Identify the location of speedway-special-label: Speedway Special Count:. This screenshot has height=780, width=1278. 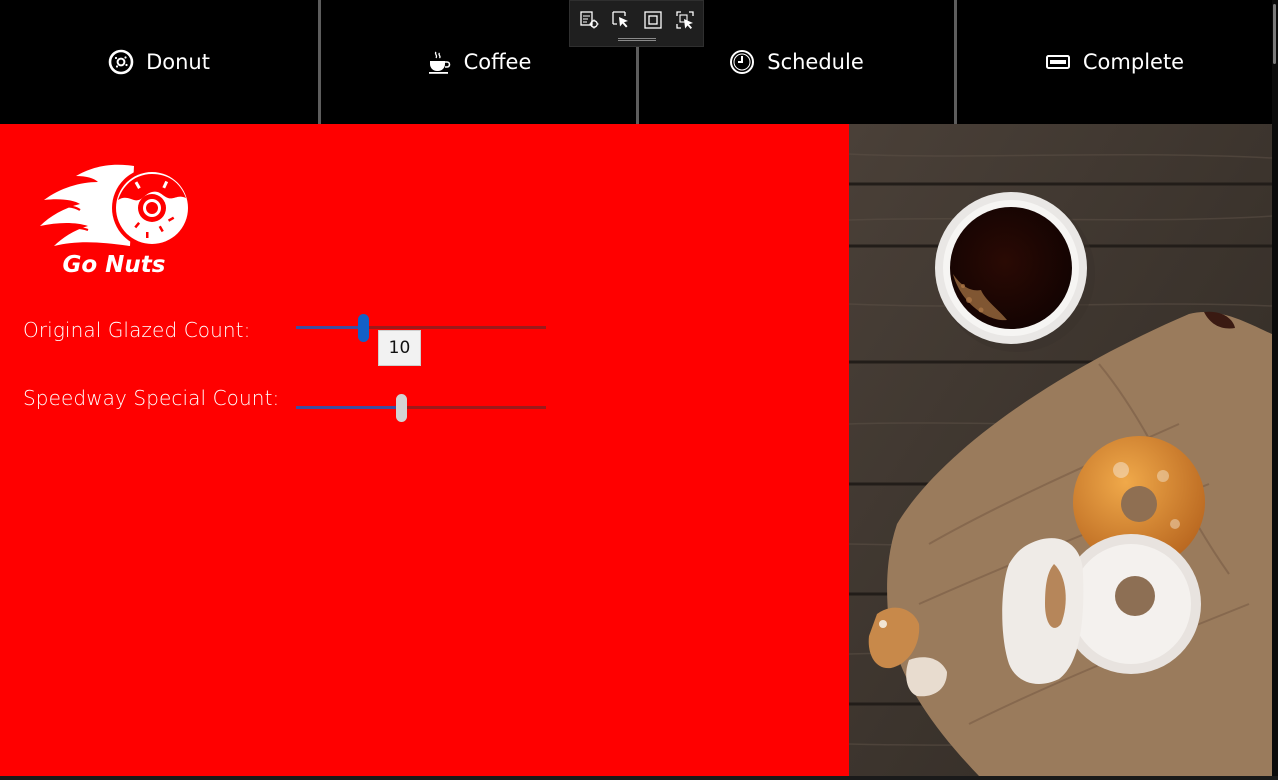
(151, 398).